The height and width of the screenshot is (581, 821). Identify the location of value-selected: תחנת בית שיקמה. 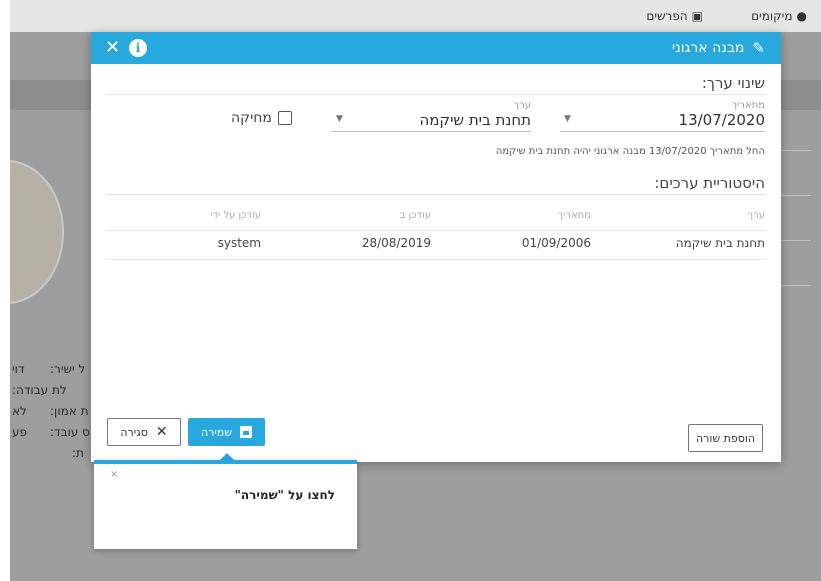
(475, 120).